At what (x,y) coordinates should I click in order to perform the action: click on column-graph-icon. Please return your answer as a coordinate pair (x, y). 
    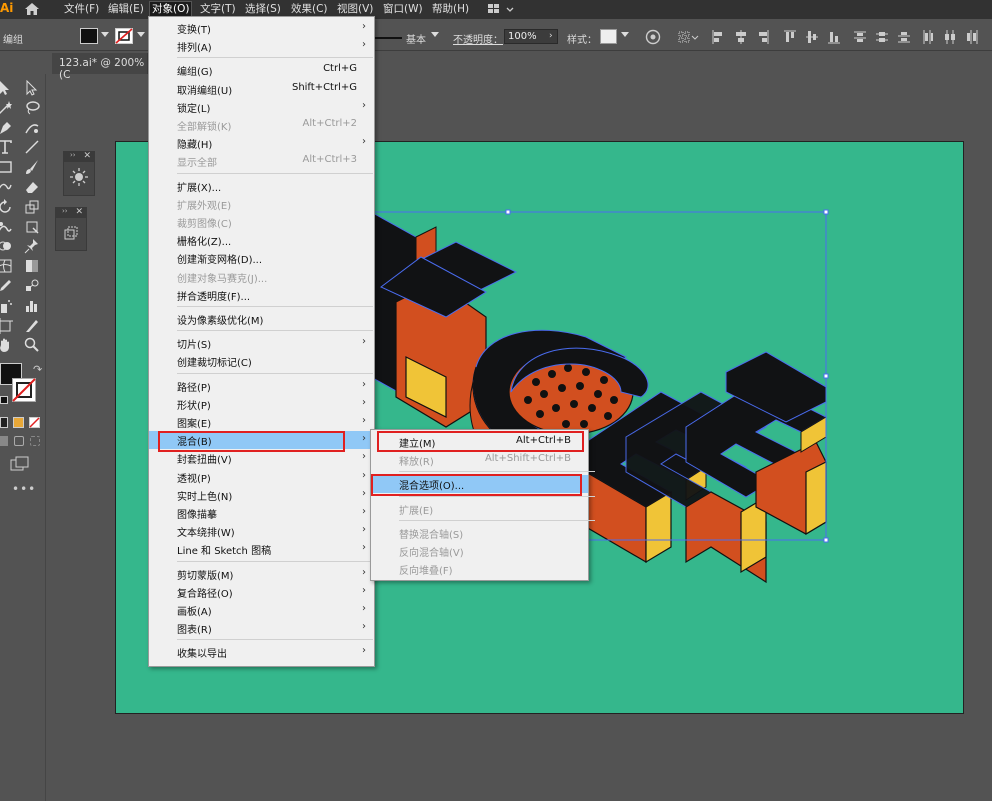
    Looking at the image, I should click on (32, 306).